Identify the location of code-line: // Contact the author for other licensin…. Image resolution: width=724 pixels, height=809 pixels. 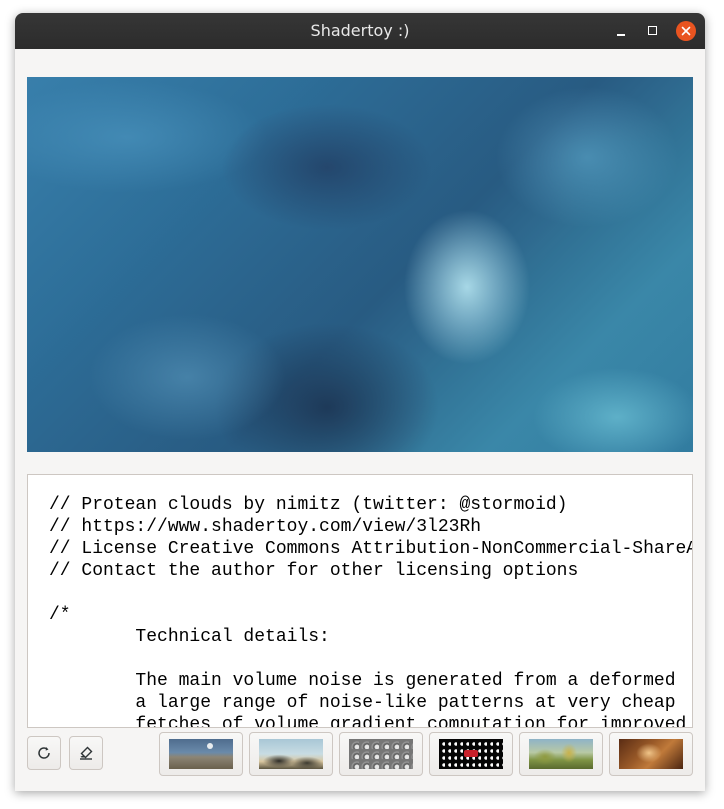
(314, 571).